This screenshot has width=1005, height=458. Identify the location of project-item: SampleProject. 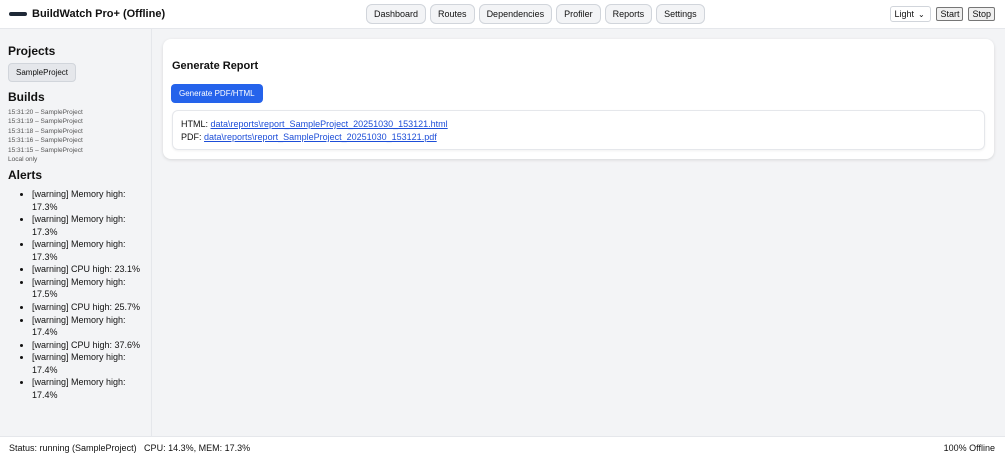
(42, 72).